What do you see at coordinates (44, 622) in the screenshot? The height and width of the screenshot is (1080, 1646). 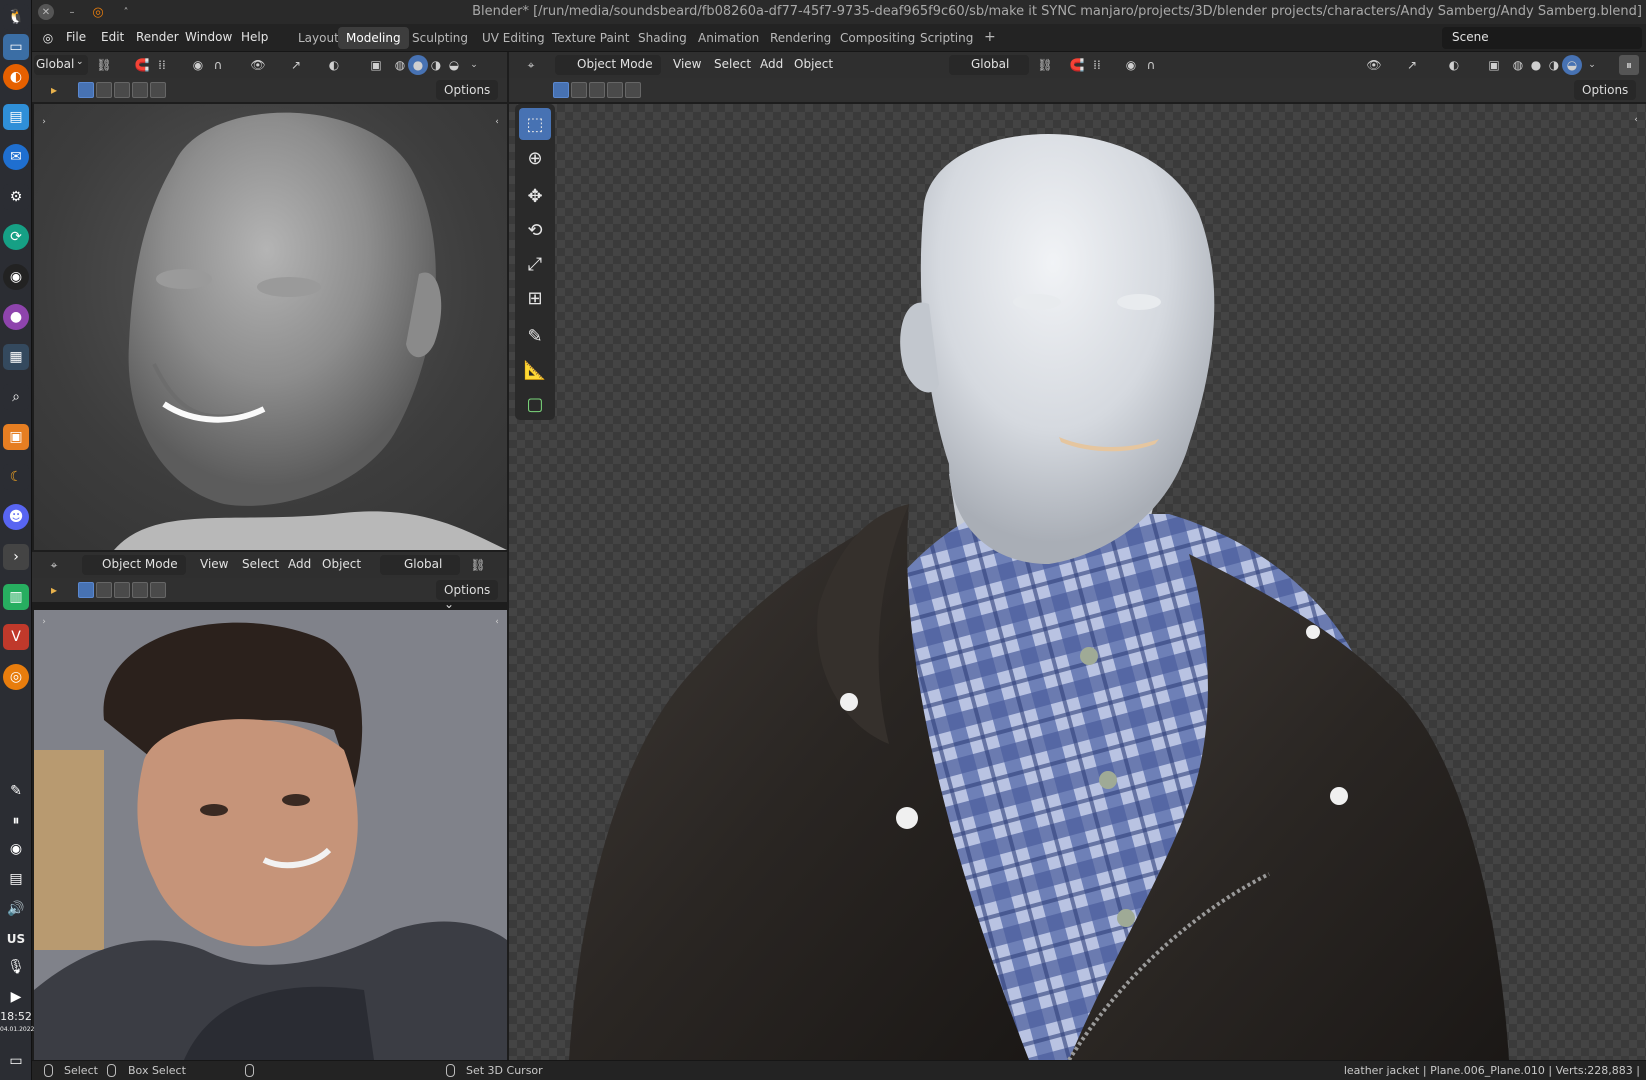 I see `expand-toolbar-icon: ›` at bounding box center [44, 622].